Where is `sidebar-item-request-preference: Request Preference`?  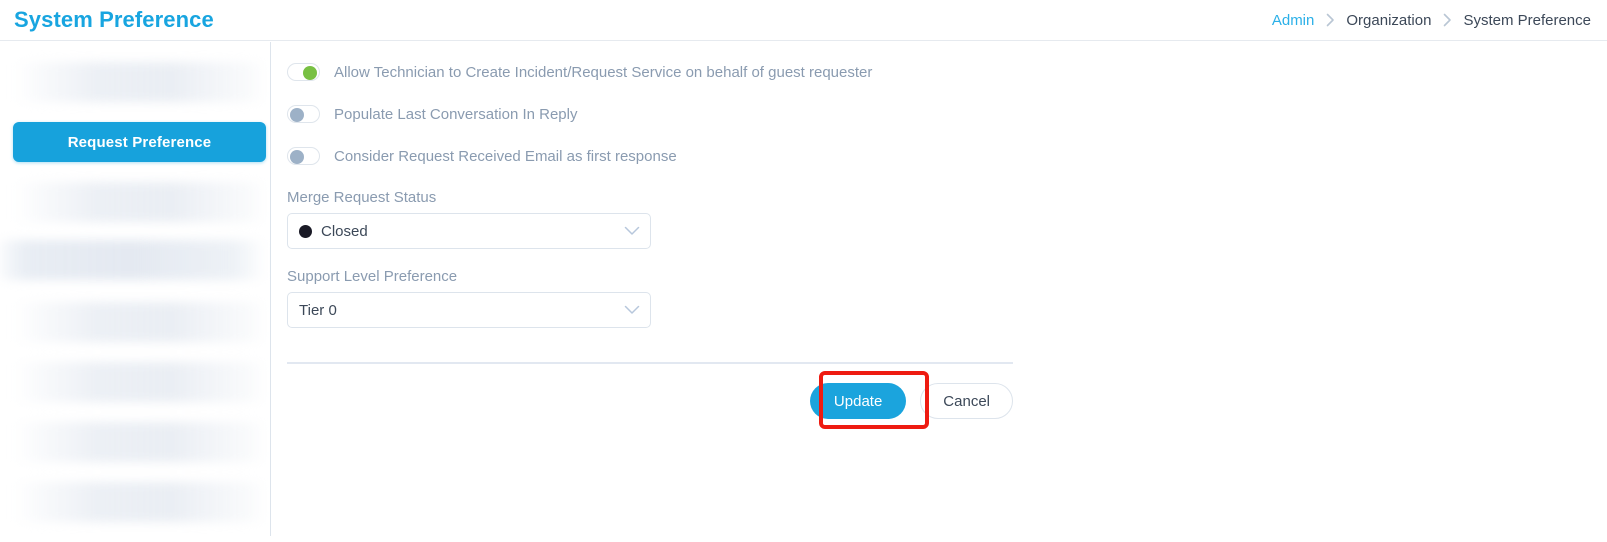 sidebar-item-request-preference: Request Preference is located at coordinates (139, 142).